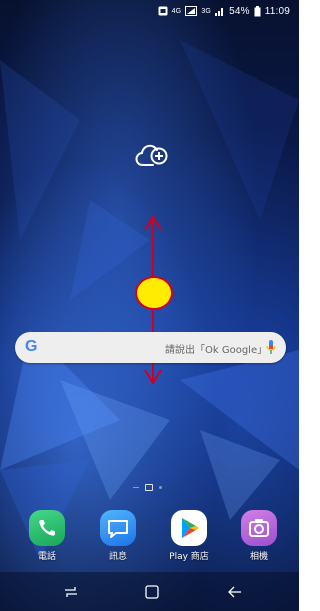 Image resolution: width=320 pixels, height=611 pixels. What do you see at coordinates (149, 539) in the screenshot?
I see `app-dock: 電話 訊息 Play 商店 相機` at bounding box center [149, 539].